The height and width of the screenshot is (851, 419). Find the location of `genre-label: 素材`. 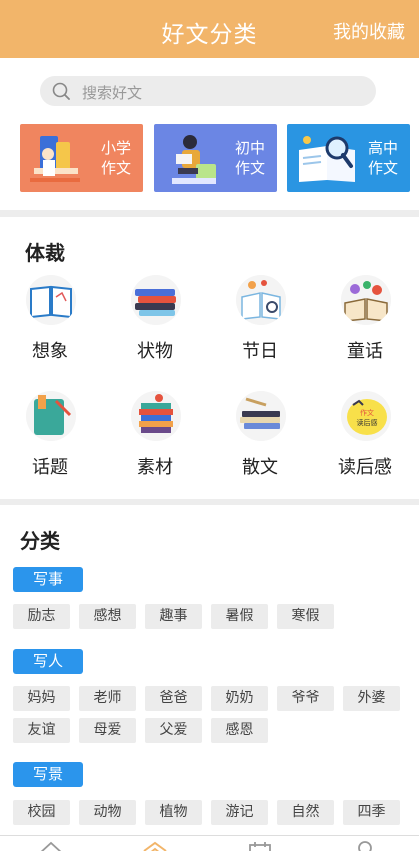

genre-label: 素材 is located at coordinates (155, 467).